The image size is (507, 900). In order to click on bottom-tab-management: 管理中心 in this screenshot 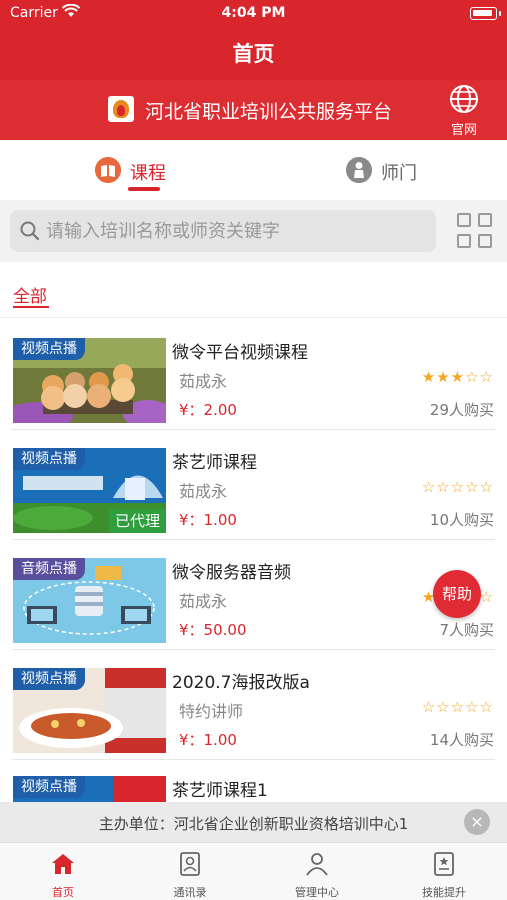, I will do `click(317, 871)`.